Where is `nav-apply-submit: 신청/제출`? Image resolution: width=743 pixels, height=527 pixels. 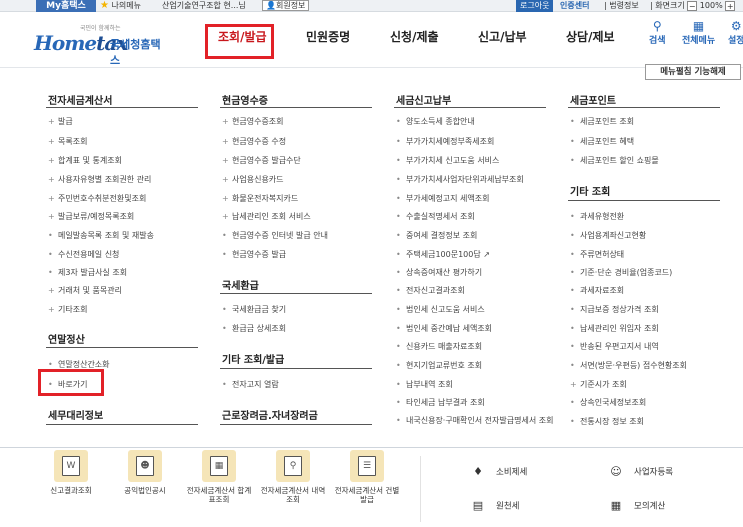
nav-apply-submit: 신청/제출 is located at coordinates (414, 36).